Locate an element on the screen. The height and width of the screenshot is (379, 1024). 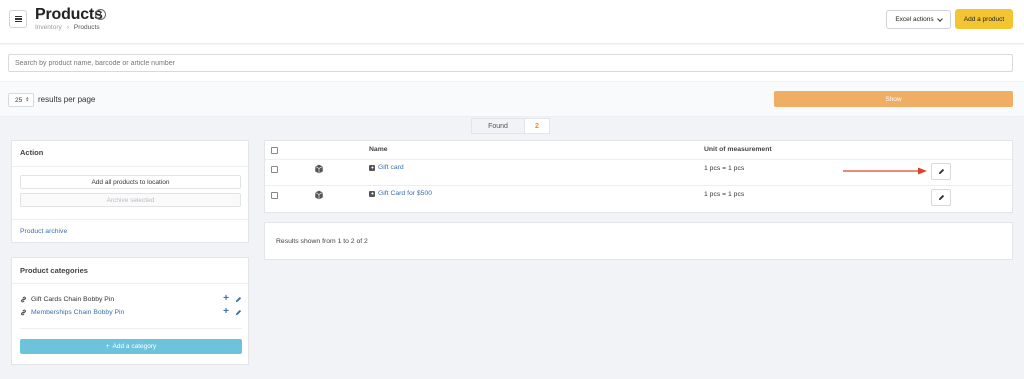
sort-updown-icon: ⇕ is located at coordinates (27, 99).